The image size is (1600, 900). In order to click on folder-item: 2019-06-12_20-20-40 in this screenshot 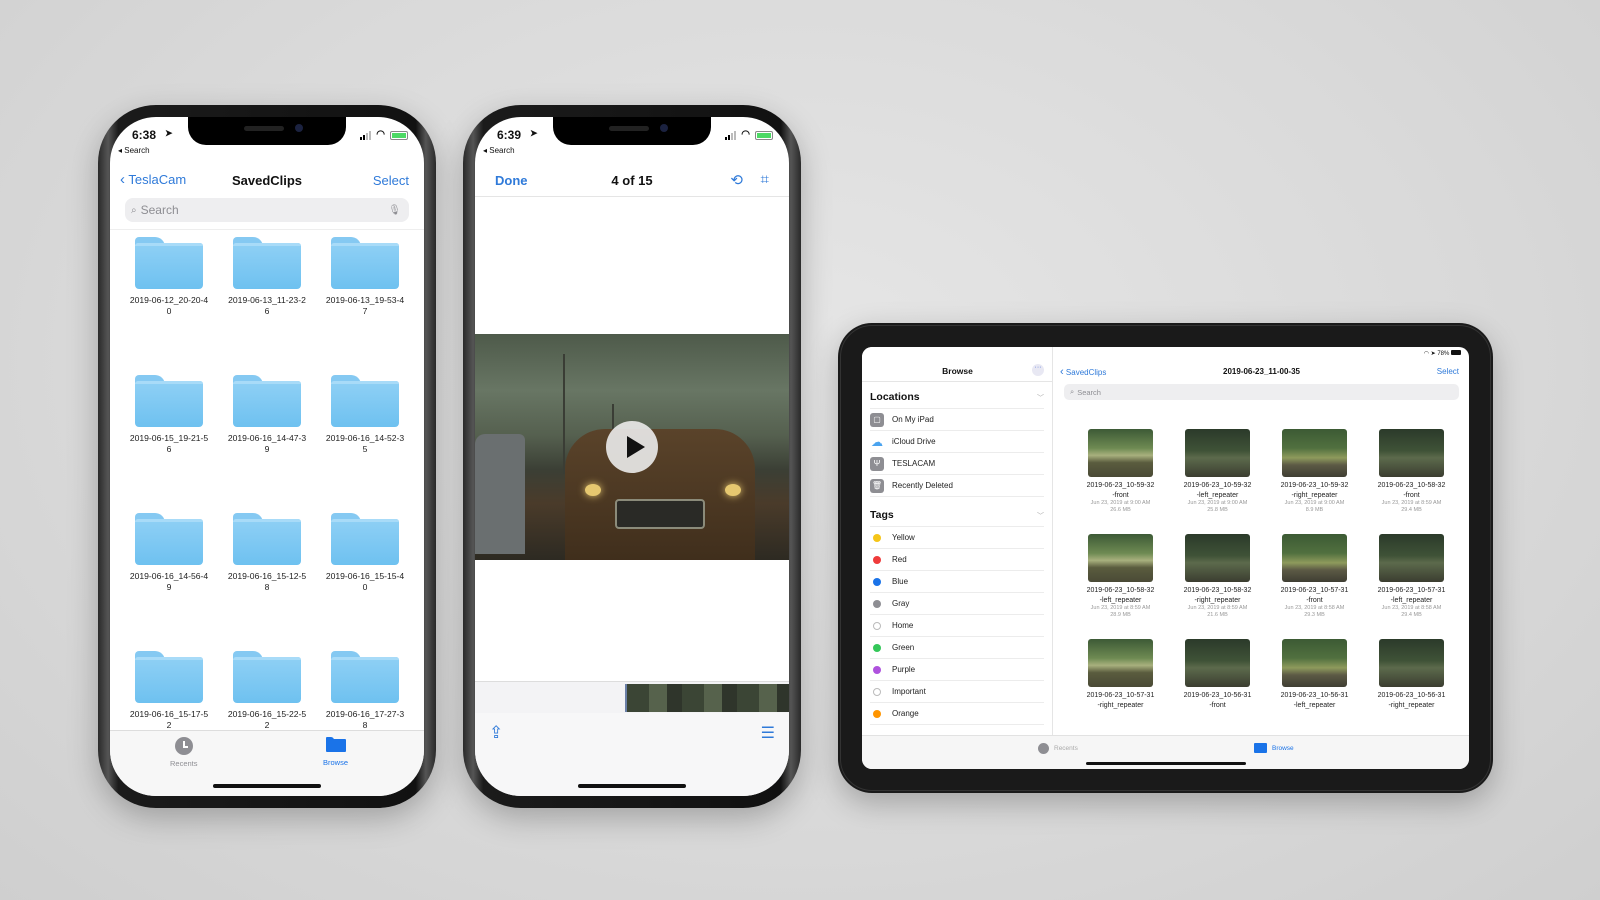, I will do `click(169, 277)`.